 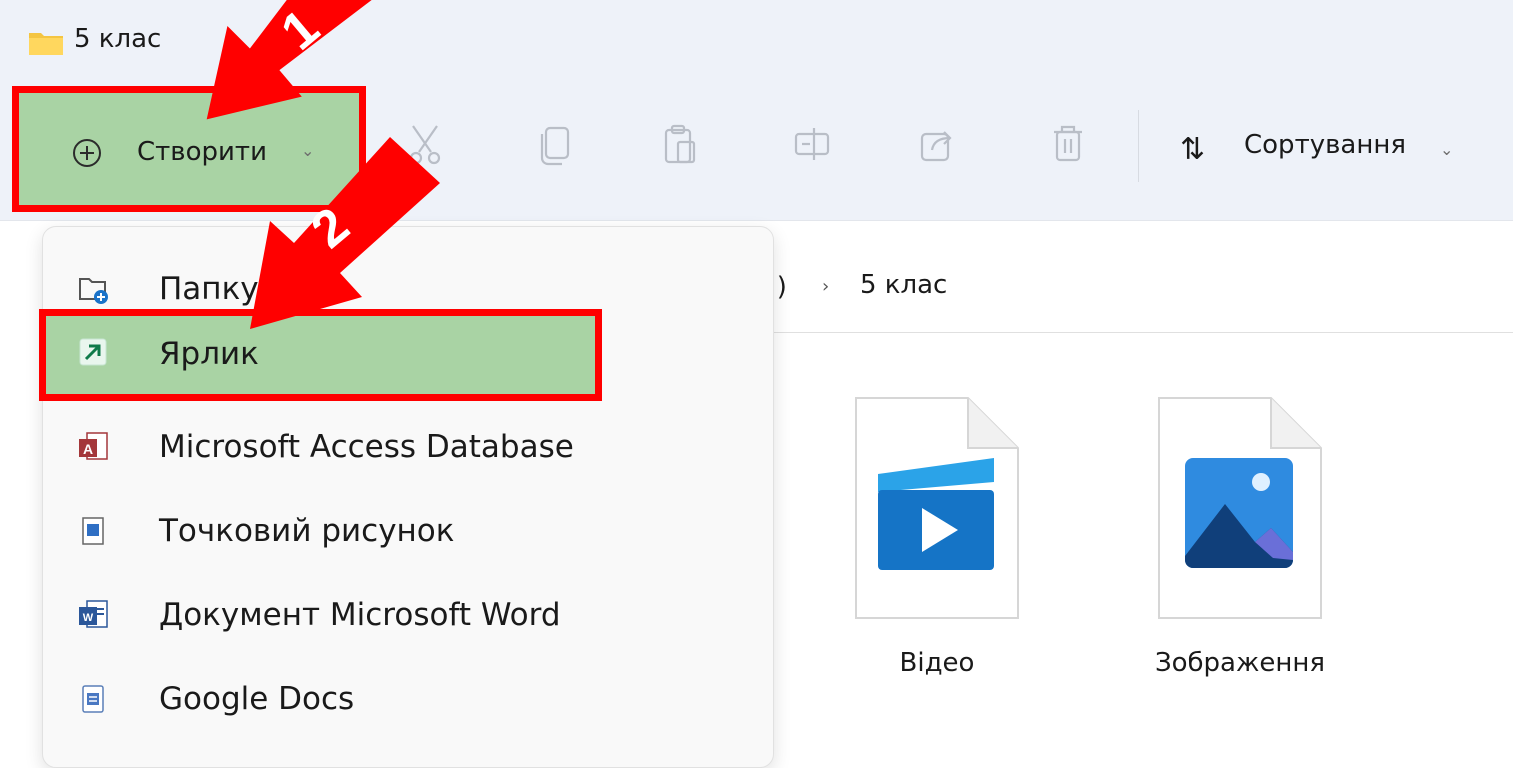 I want to click on menu-item-word-document: W Документ Microsoft Word, so click(x=408, y=615).